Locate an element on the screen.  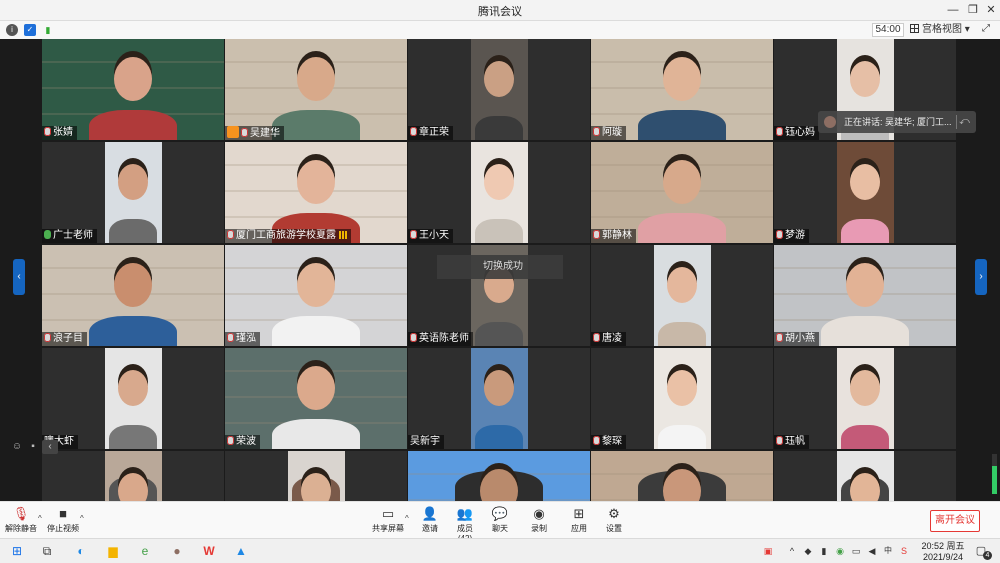
chat-button: 💬 聊天 is located at coordinates (500, 521).